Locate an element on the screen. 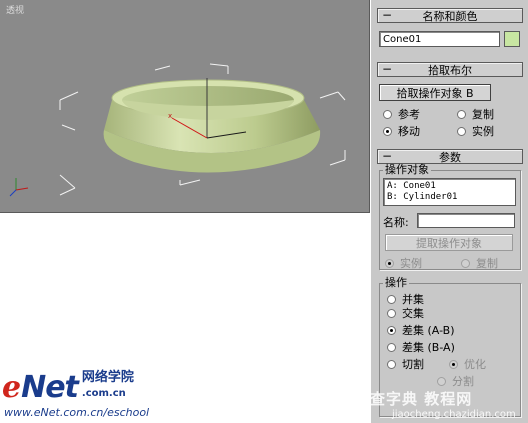 This screenshot has height=423, width=528. rollout-title: 参数 is located at coordinates (450, 157).